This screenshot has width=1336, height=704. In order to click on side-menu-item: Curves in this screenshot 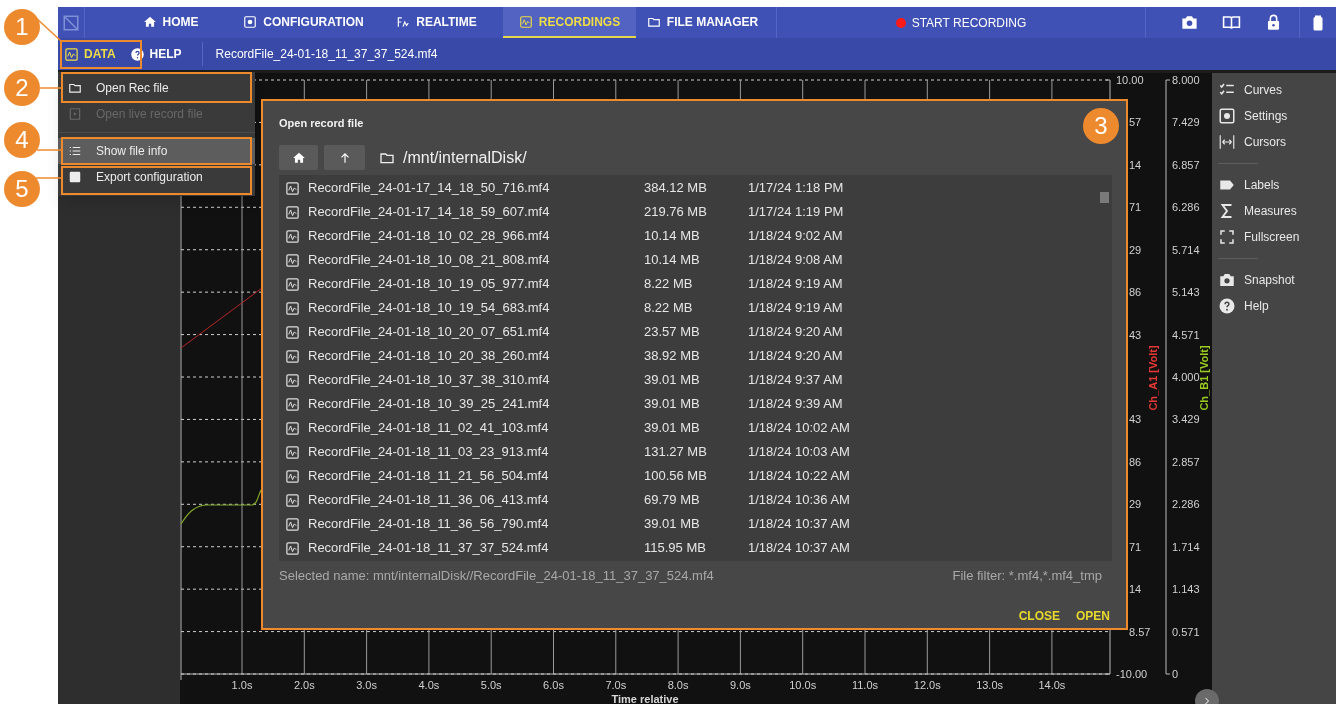, I will do `click(1274, 90)`.